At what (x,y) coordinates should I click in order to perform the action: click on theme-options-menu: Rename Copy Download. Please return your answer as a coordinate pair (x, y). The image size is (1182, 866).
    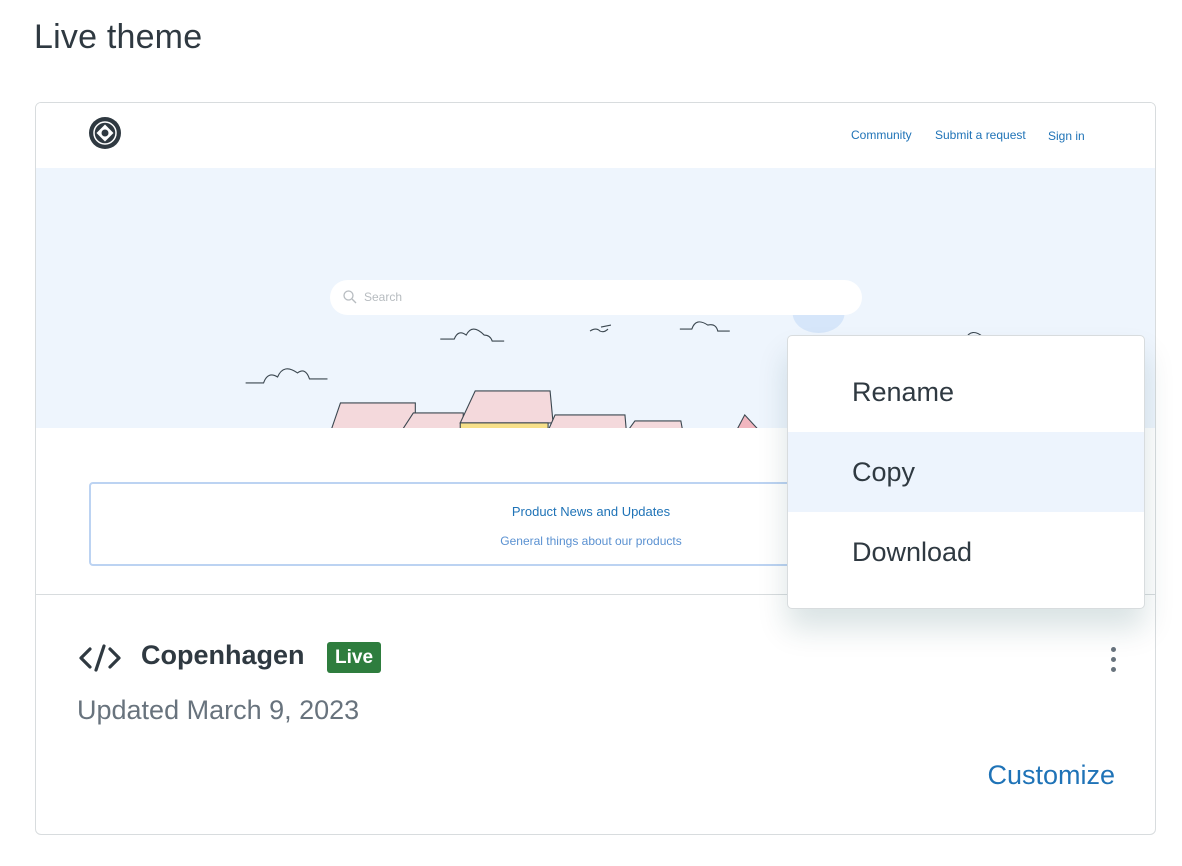
    Looking at the image, I should click on (966, 472).